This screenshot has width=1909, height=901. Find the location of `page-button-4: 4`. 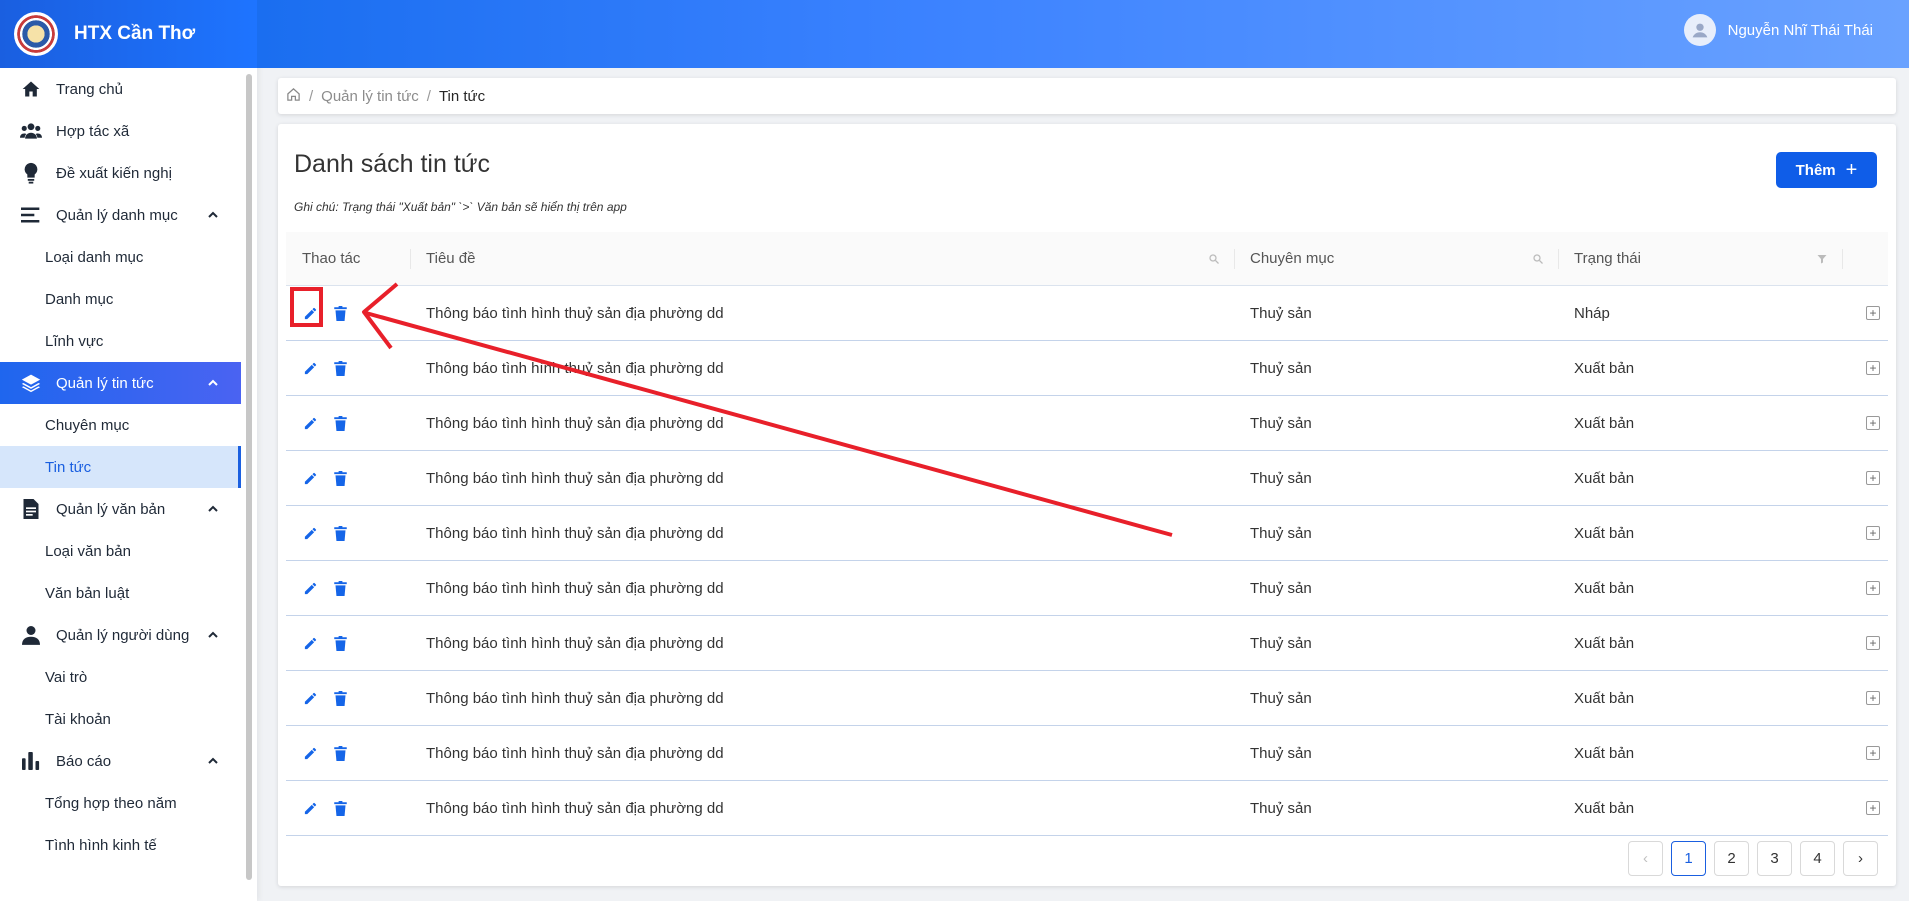

page-button-4: 4 is located at coordinates (1817, 858).